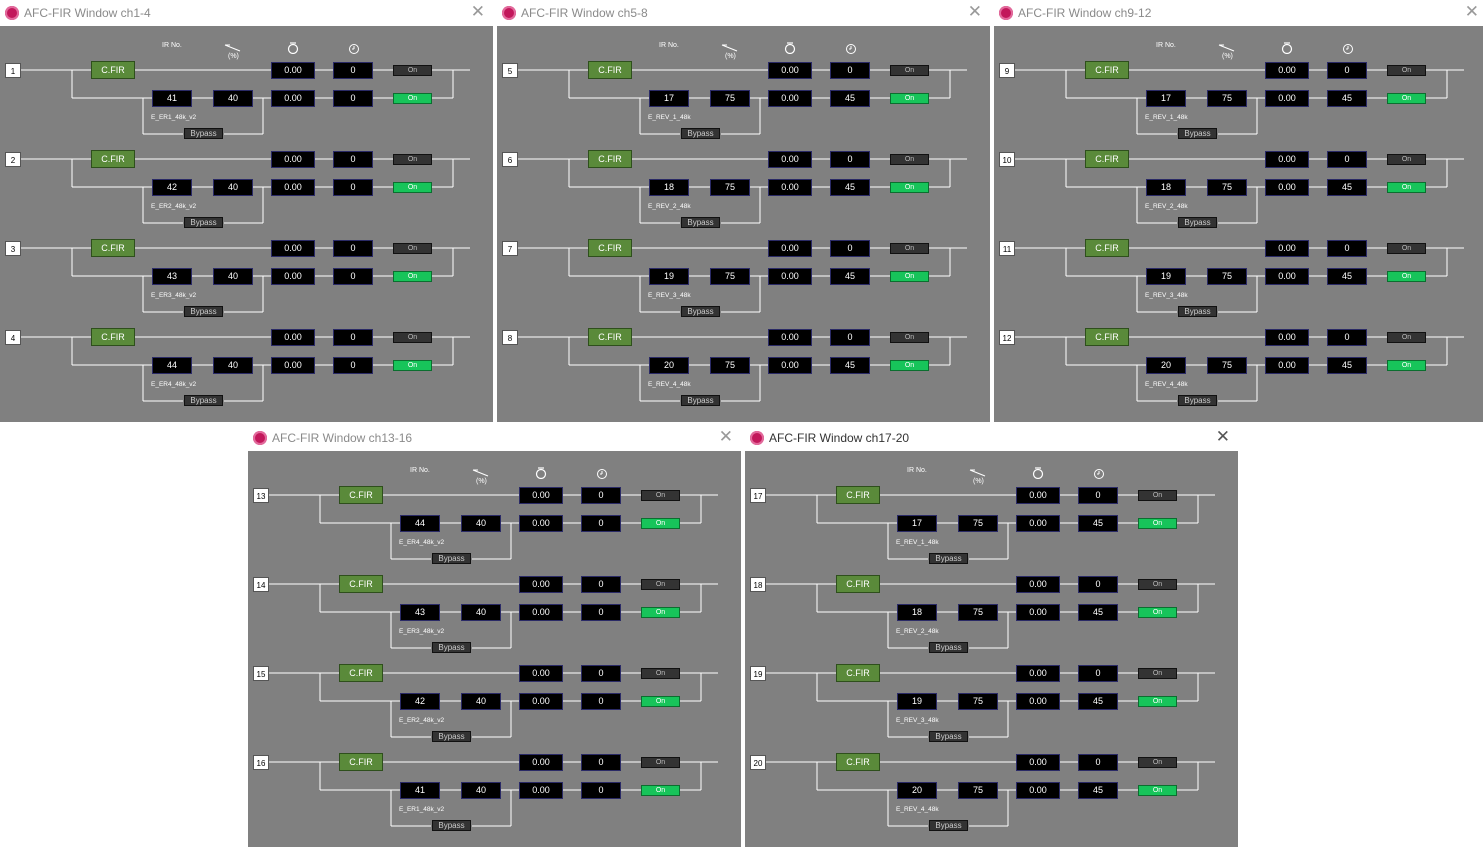 The image size is (1483, 847). Describe the element at coordinates (1166, 187) in the screenshot. I see `ir-number-value: 18` at that location.